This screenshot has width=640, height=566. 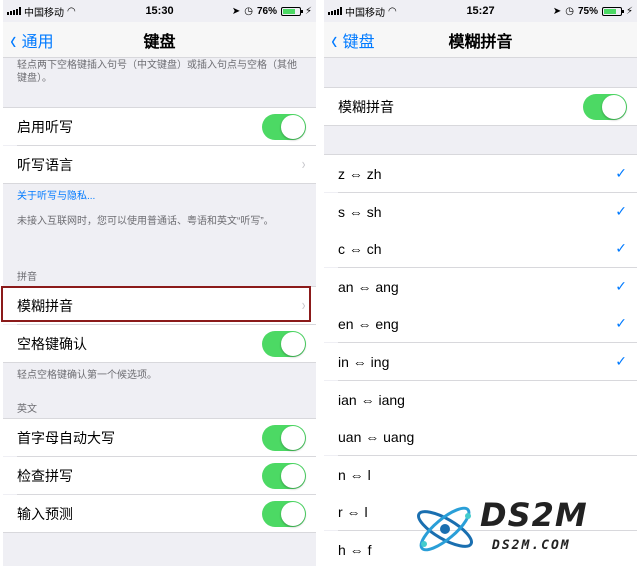 What do you see at coordinates (480, 399) in the screenshot?
I see `pinyin-pair-row: ian ⇔ iang` at bounding box center [480, 399].